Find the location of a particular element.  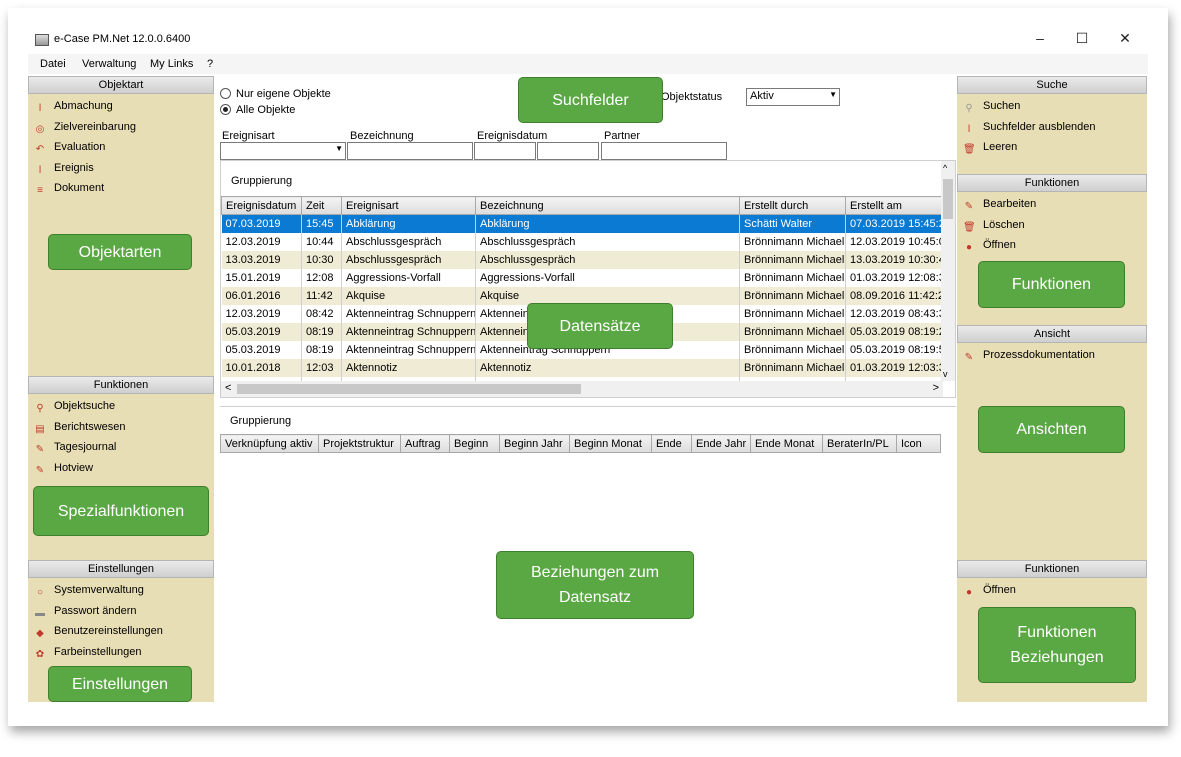

sidebar-item-loschen: 🗑 Löschen is located at coordinates (994, 225).